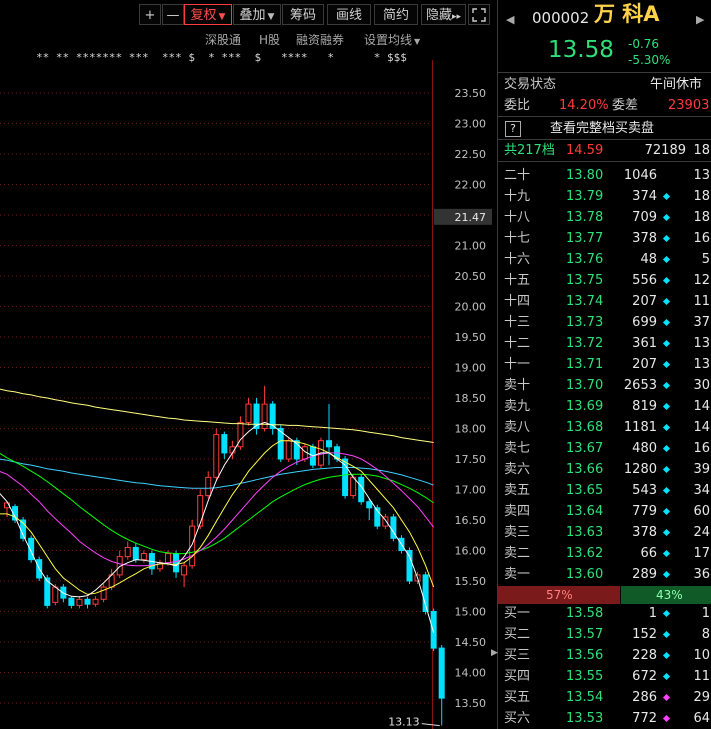  What do you see at coordinates (604, 343) in the screenshot?
I see `order-level-row: 十二 13.72 361 13` at bounding box center [604, 343].